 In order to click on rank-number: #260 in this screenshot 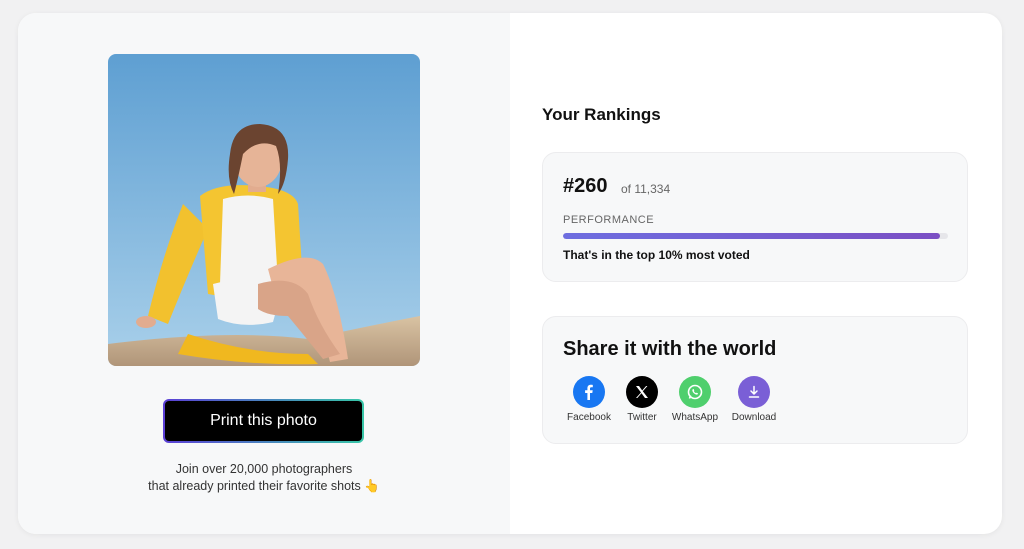, I will do `click(585, 186)`.